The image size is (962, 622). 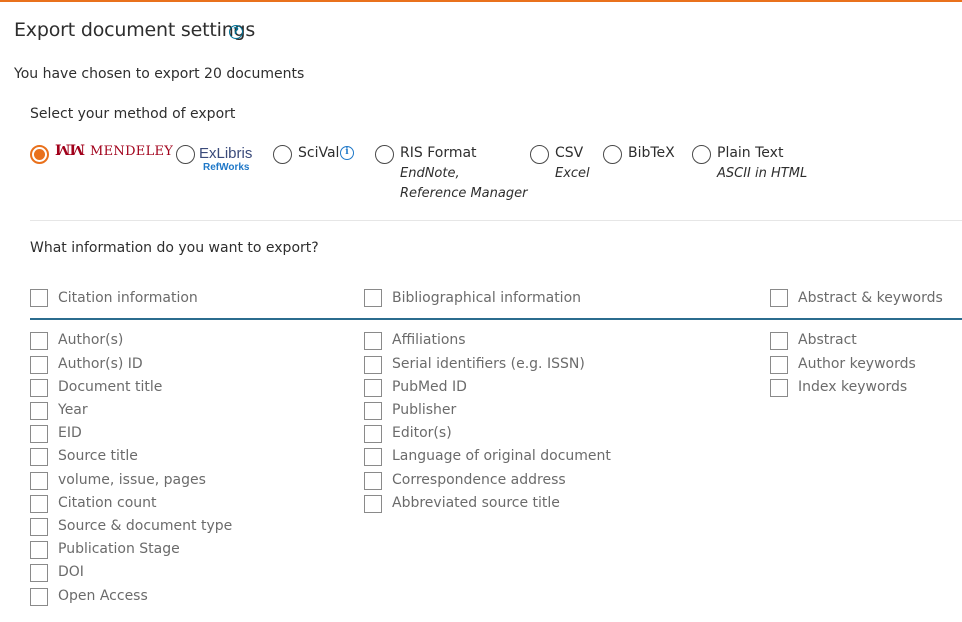 I want to click on field-label: Year, so click(x=73, y=410).